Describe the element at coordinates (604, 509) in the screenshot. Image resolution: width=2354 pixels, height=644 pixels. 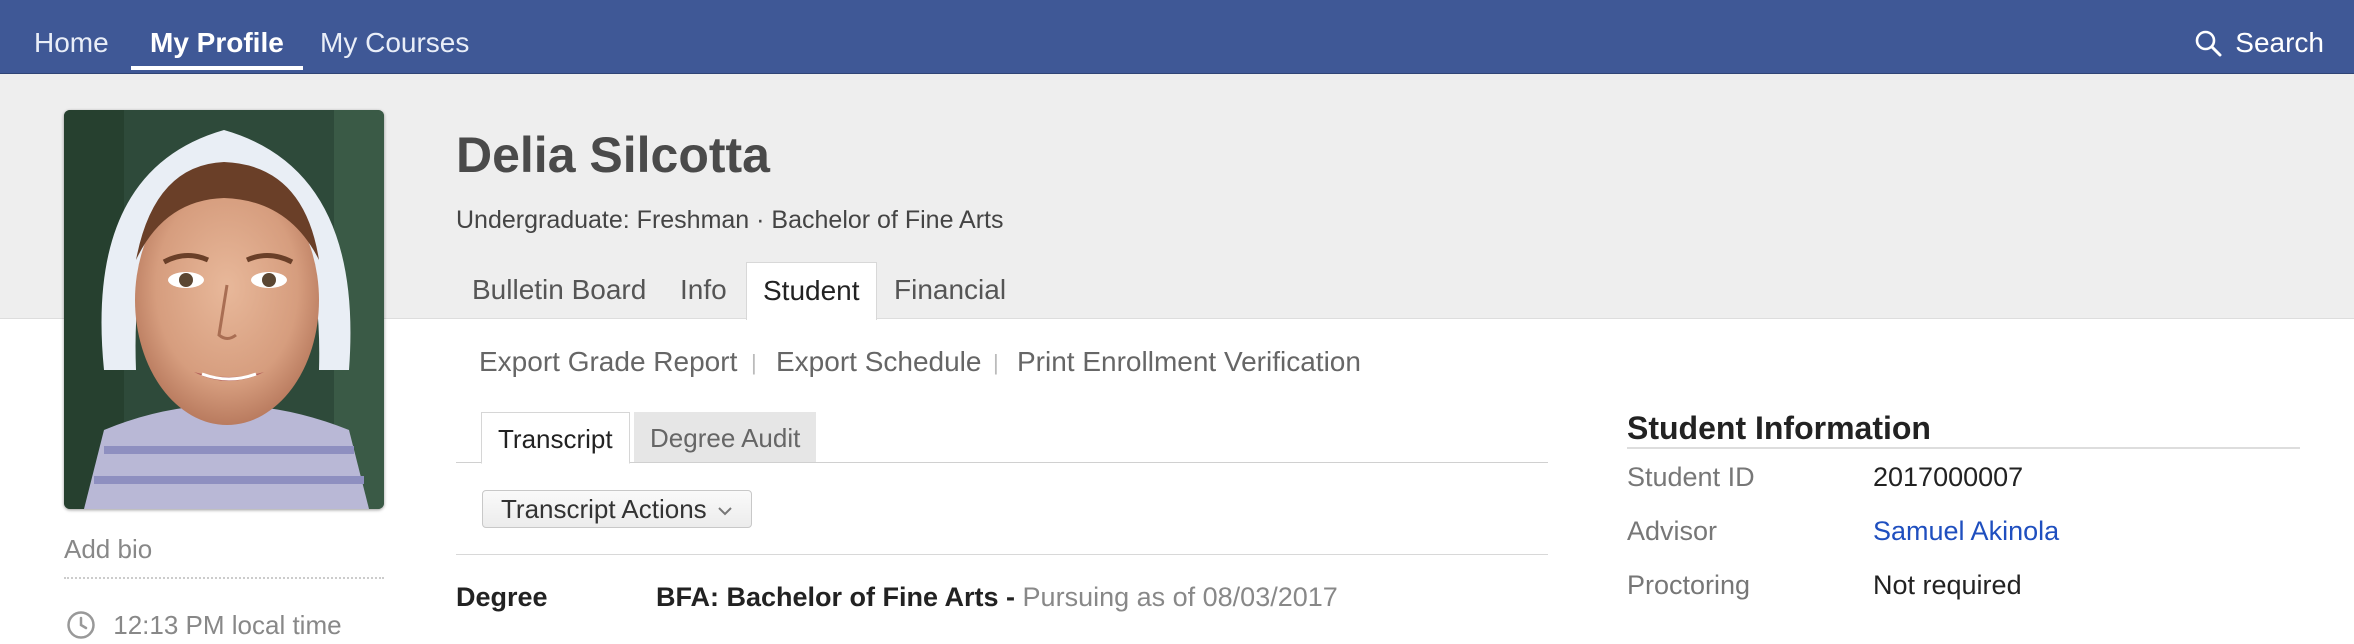
I see `transcript-actions-label: Transcript Actions` at that location.